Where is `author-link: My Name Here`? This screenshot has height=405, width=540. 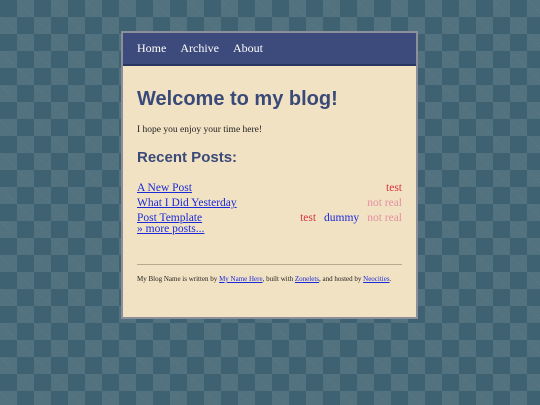 author-link: My Name Here is located at coordinates (241, 279).